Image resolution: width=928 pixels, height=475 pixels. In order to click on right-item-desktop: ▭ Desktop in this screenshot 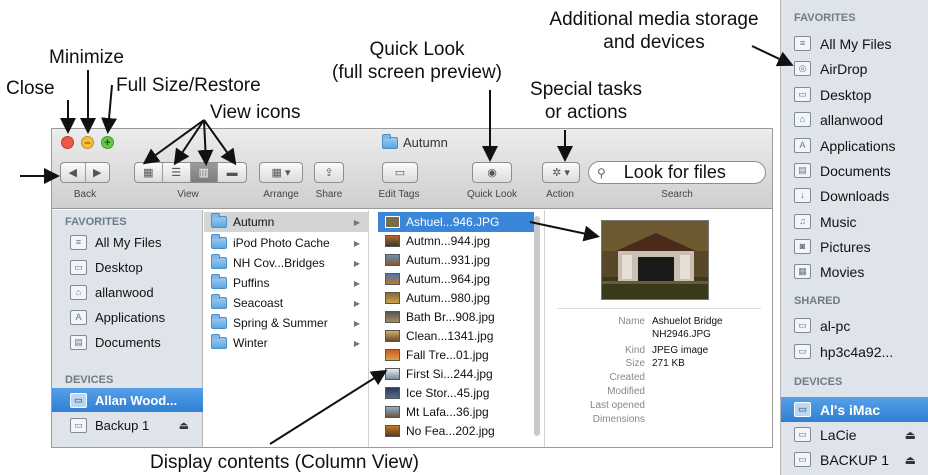, I will do `click(854, 94)`.